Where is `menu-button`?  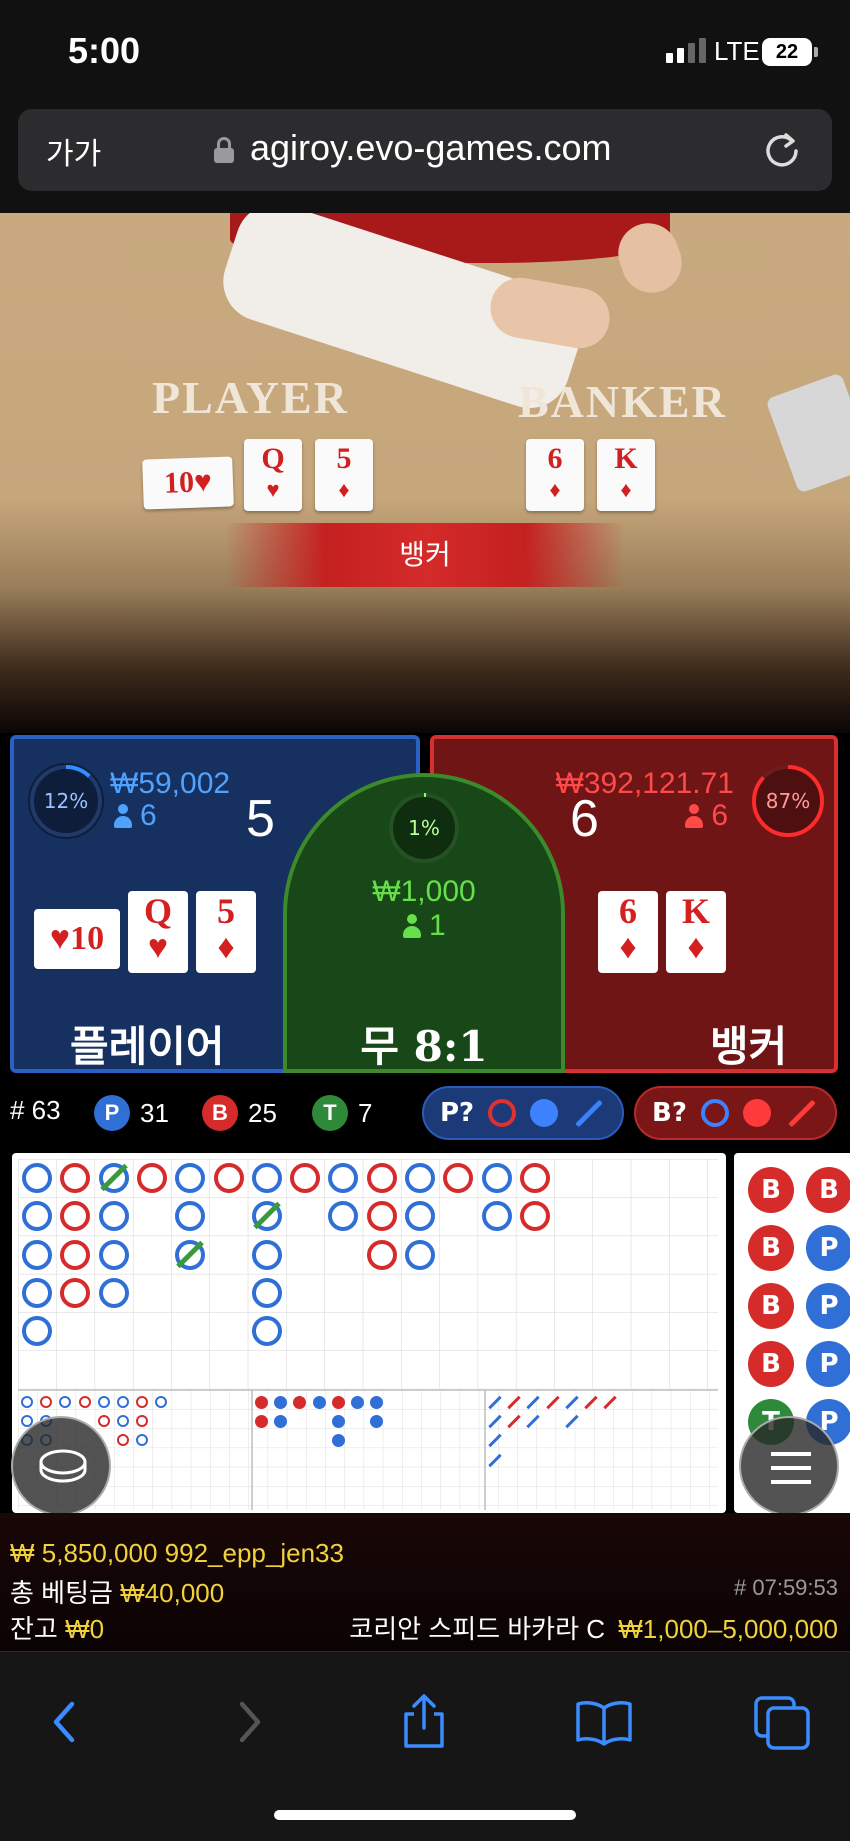 menu-button is located at coordinates (789, 1466).